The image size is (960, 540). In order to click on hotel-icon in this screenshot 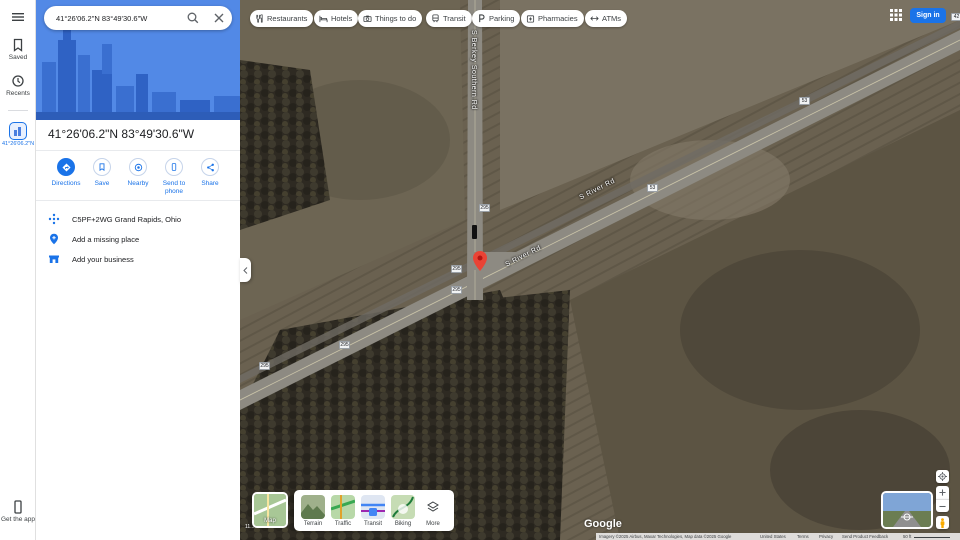, I will do `click(323, 19)`.